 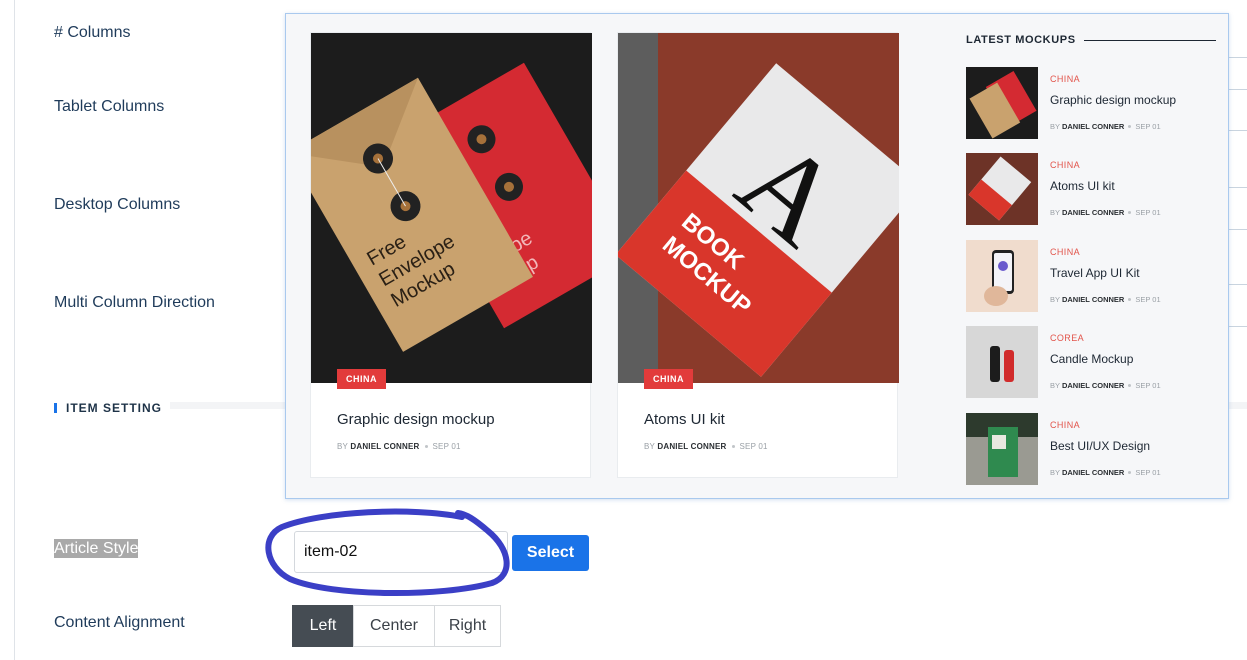 I want to click on latest-thumb-envelope, so click(x=1002, y=103).